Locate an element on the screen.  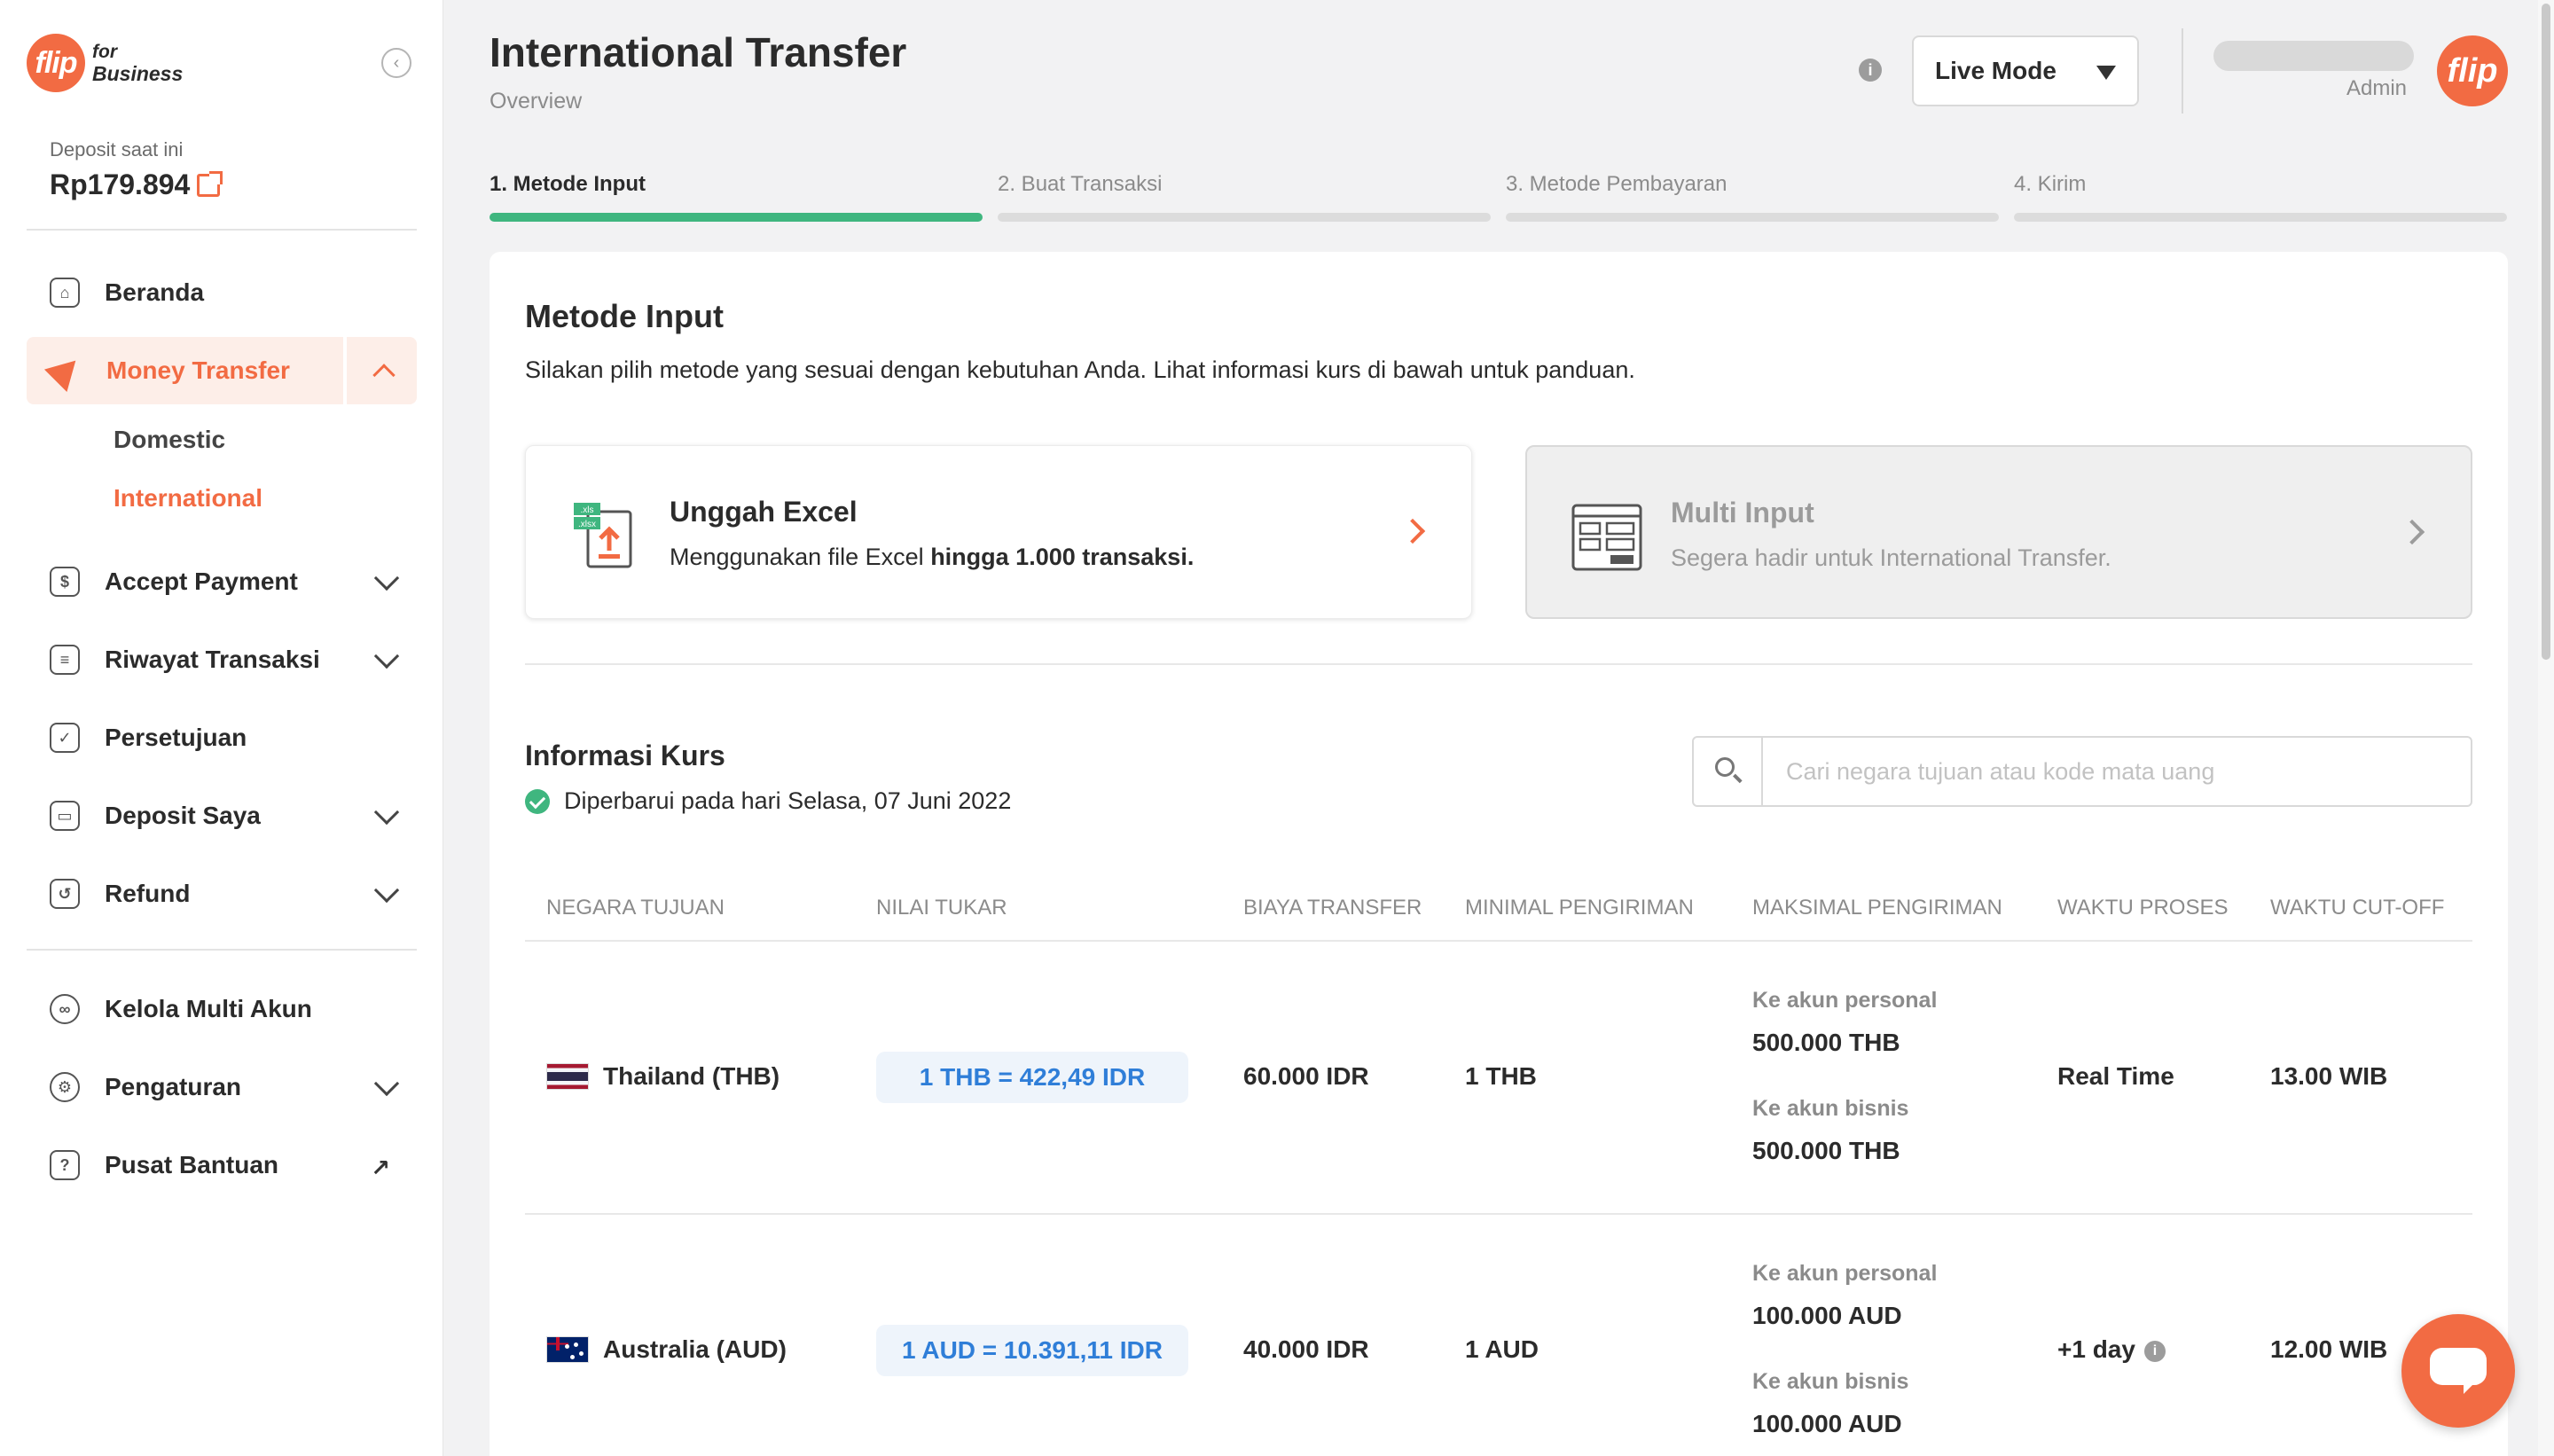
exchange-rate-pill: 1 AUD = 10.391,11 IDR is located at coordinates (1032, 1350).